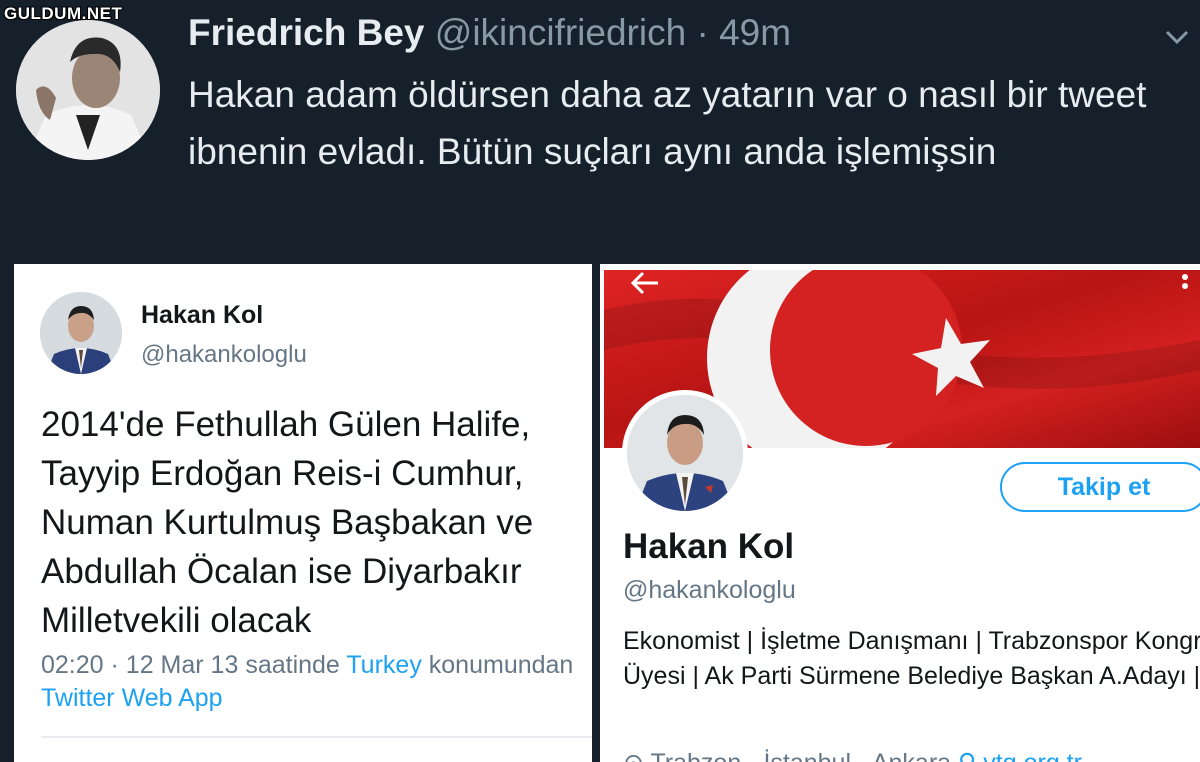 Image resolution: width=1200 pixels, height=762 pixels. I want to click on display-name: Friedrich Bey, so click(306, 32).